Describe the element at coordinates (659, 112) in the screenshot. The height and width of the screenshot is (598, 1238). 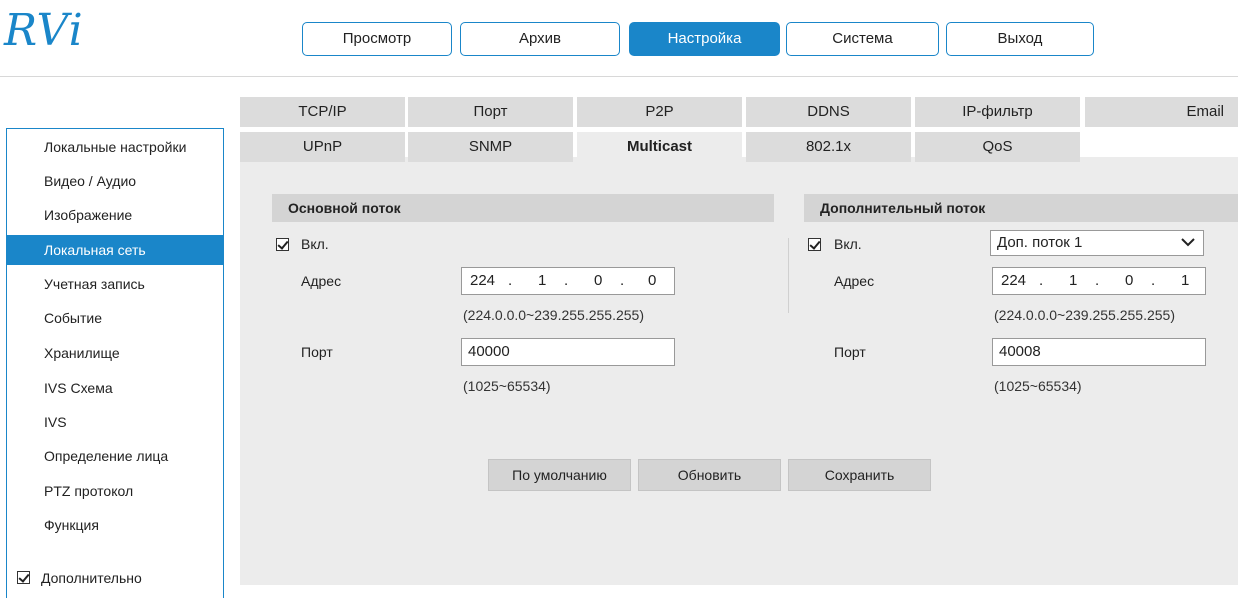
I see `tab-p2p: P2P` at that location.